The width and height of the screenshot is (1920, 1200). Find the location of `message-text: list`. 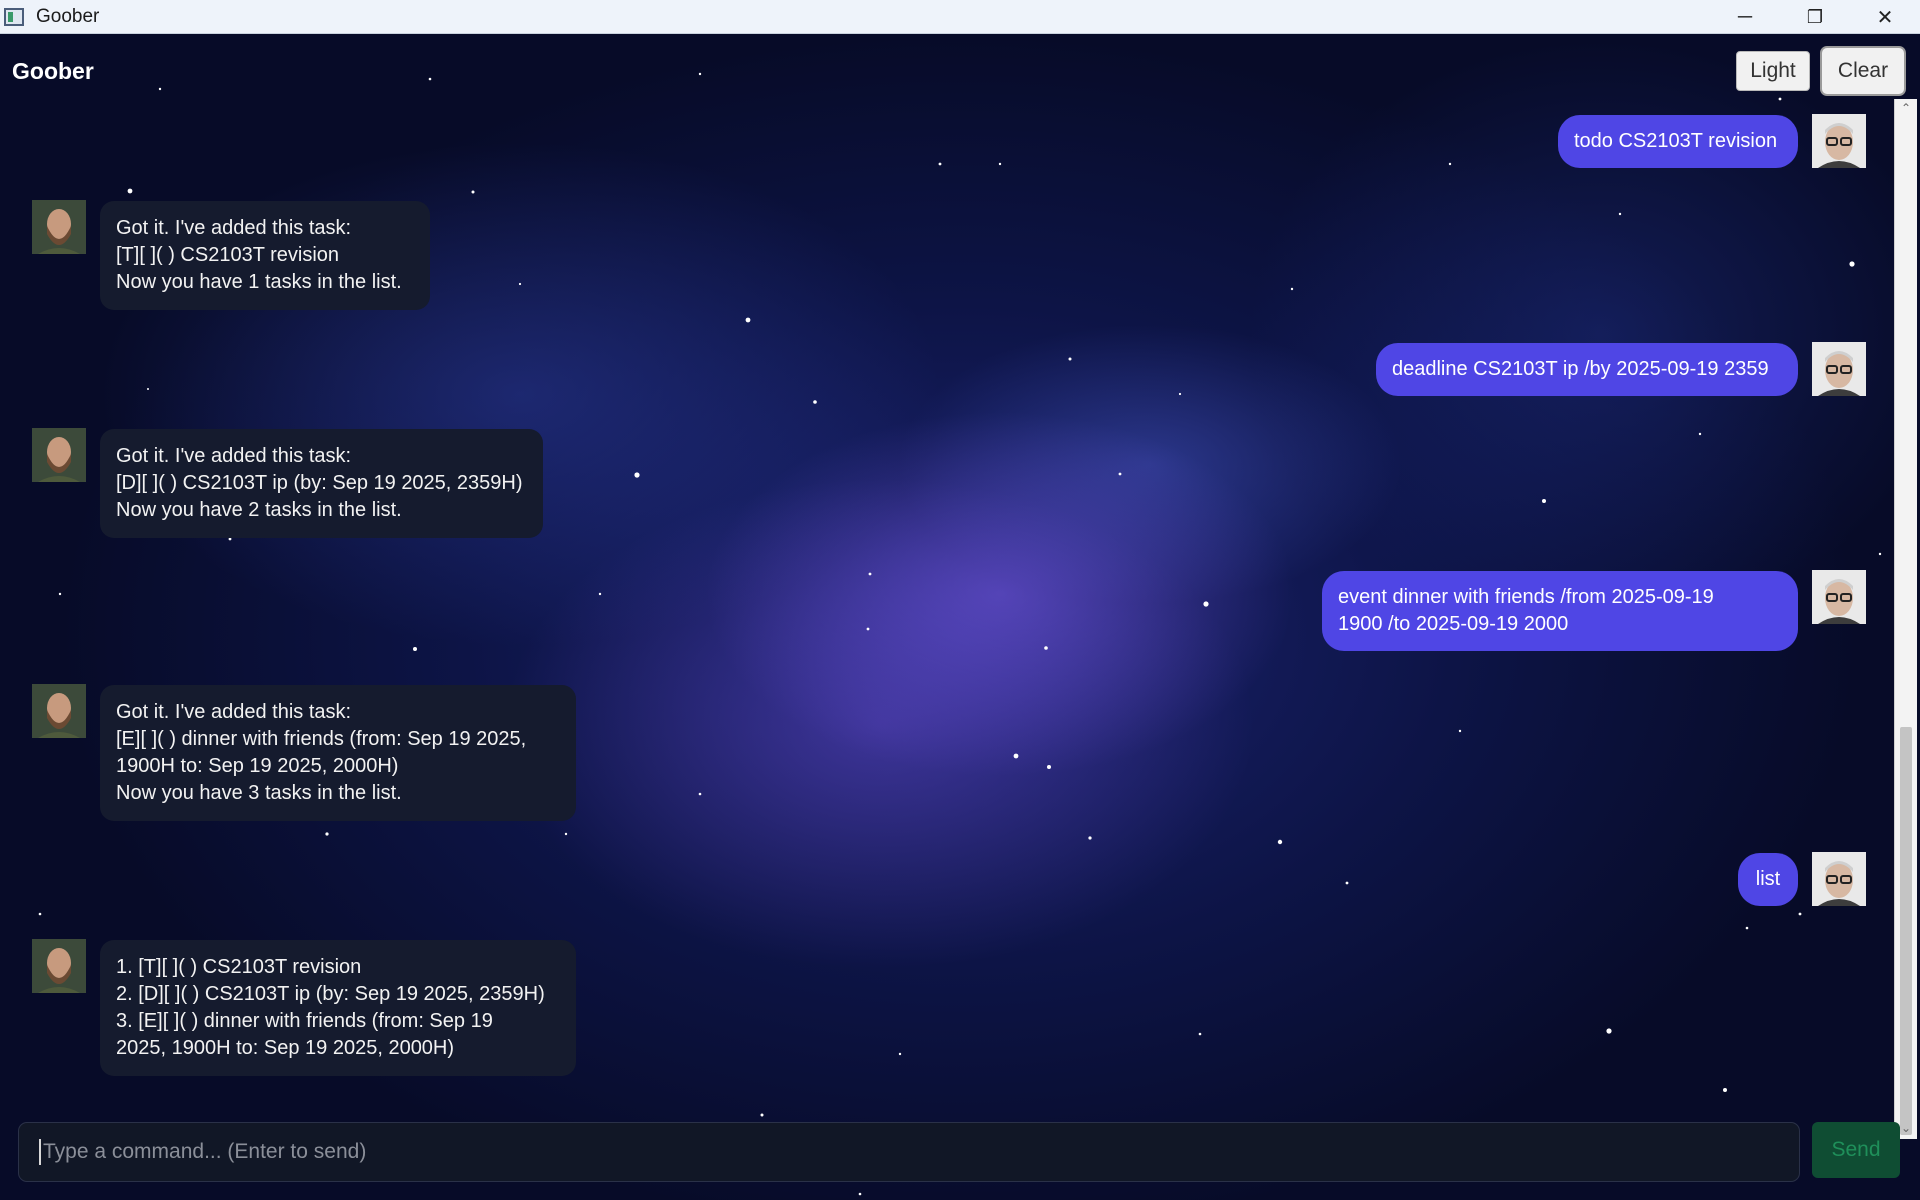

message-text: list is located at coordinates (1768, 879).